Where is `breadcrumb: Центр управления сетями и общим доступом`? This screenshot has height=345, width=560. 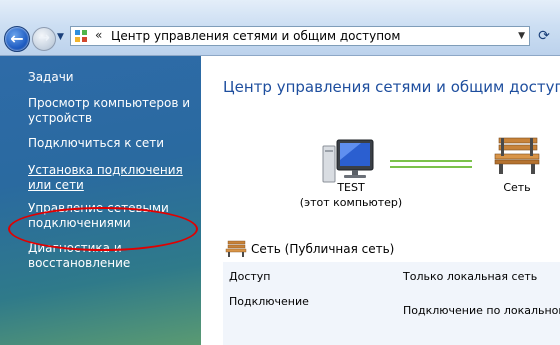 breadcrumb: Центр управления сетями и общим доступом is located at coordinates (255, 36).